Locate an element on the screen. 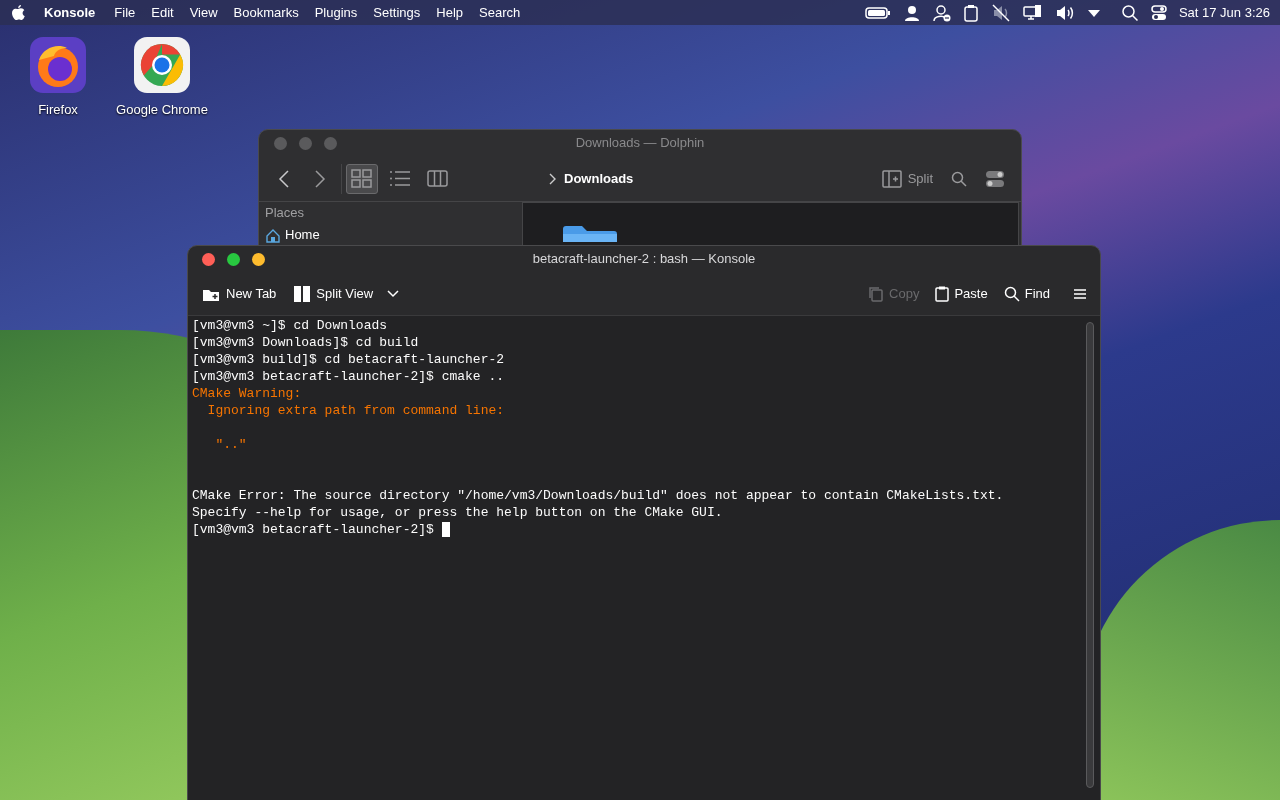 The width and height of the screenshot is (1280, 800). terminal-line: CMake Warning: is located at coordinates (247, 393).